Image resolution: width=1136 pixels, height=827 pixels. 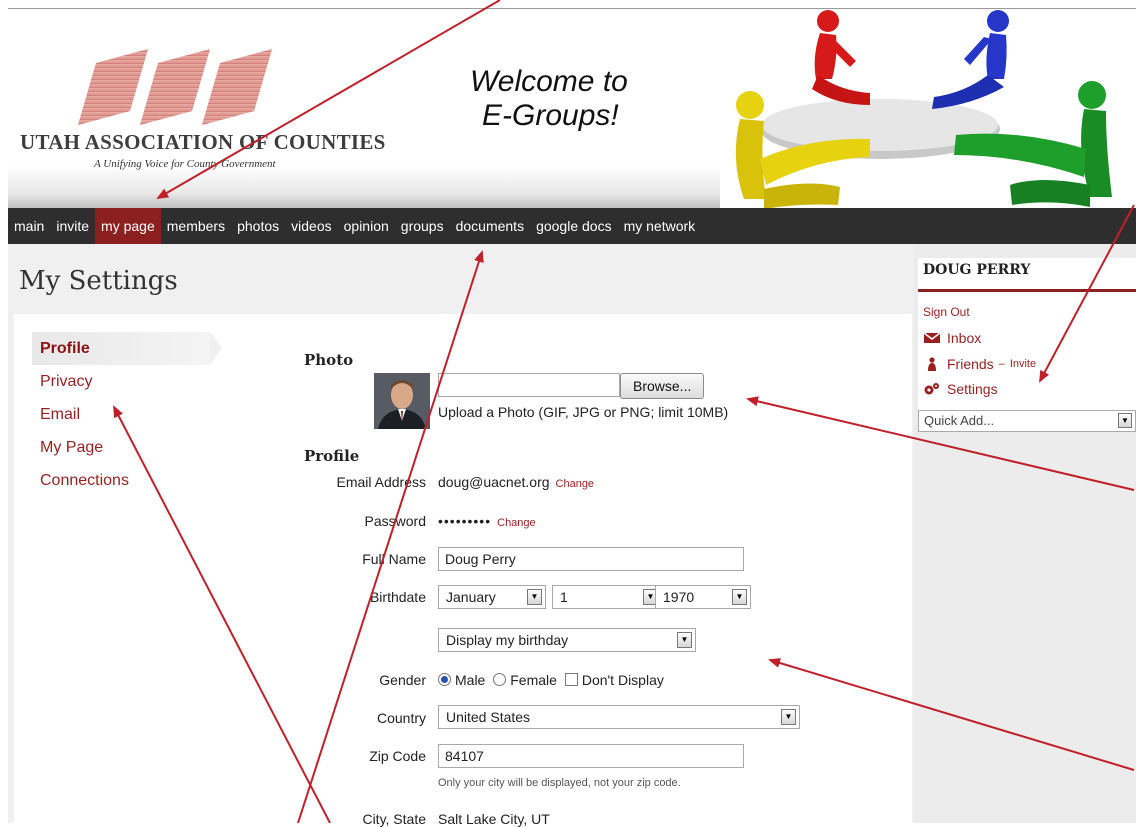 I want to click on person-icon, so click(x=932, y=364).